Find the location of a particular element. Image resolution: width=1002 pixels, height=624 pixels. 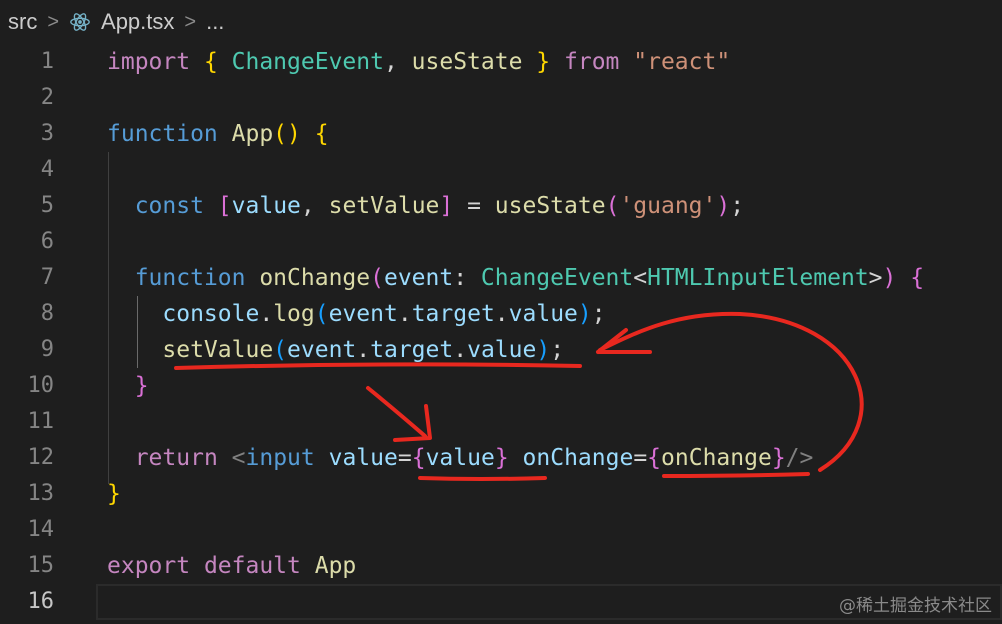

code-line: 9 setValue(event.target.value); is located at coordinates (501, 350).